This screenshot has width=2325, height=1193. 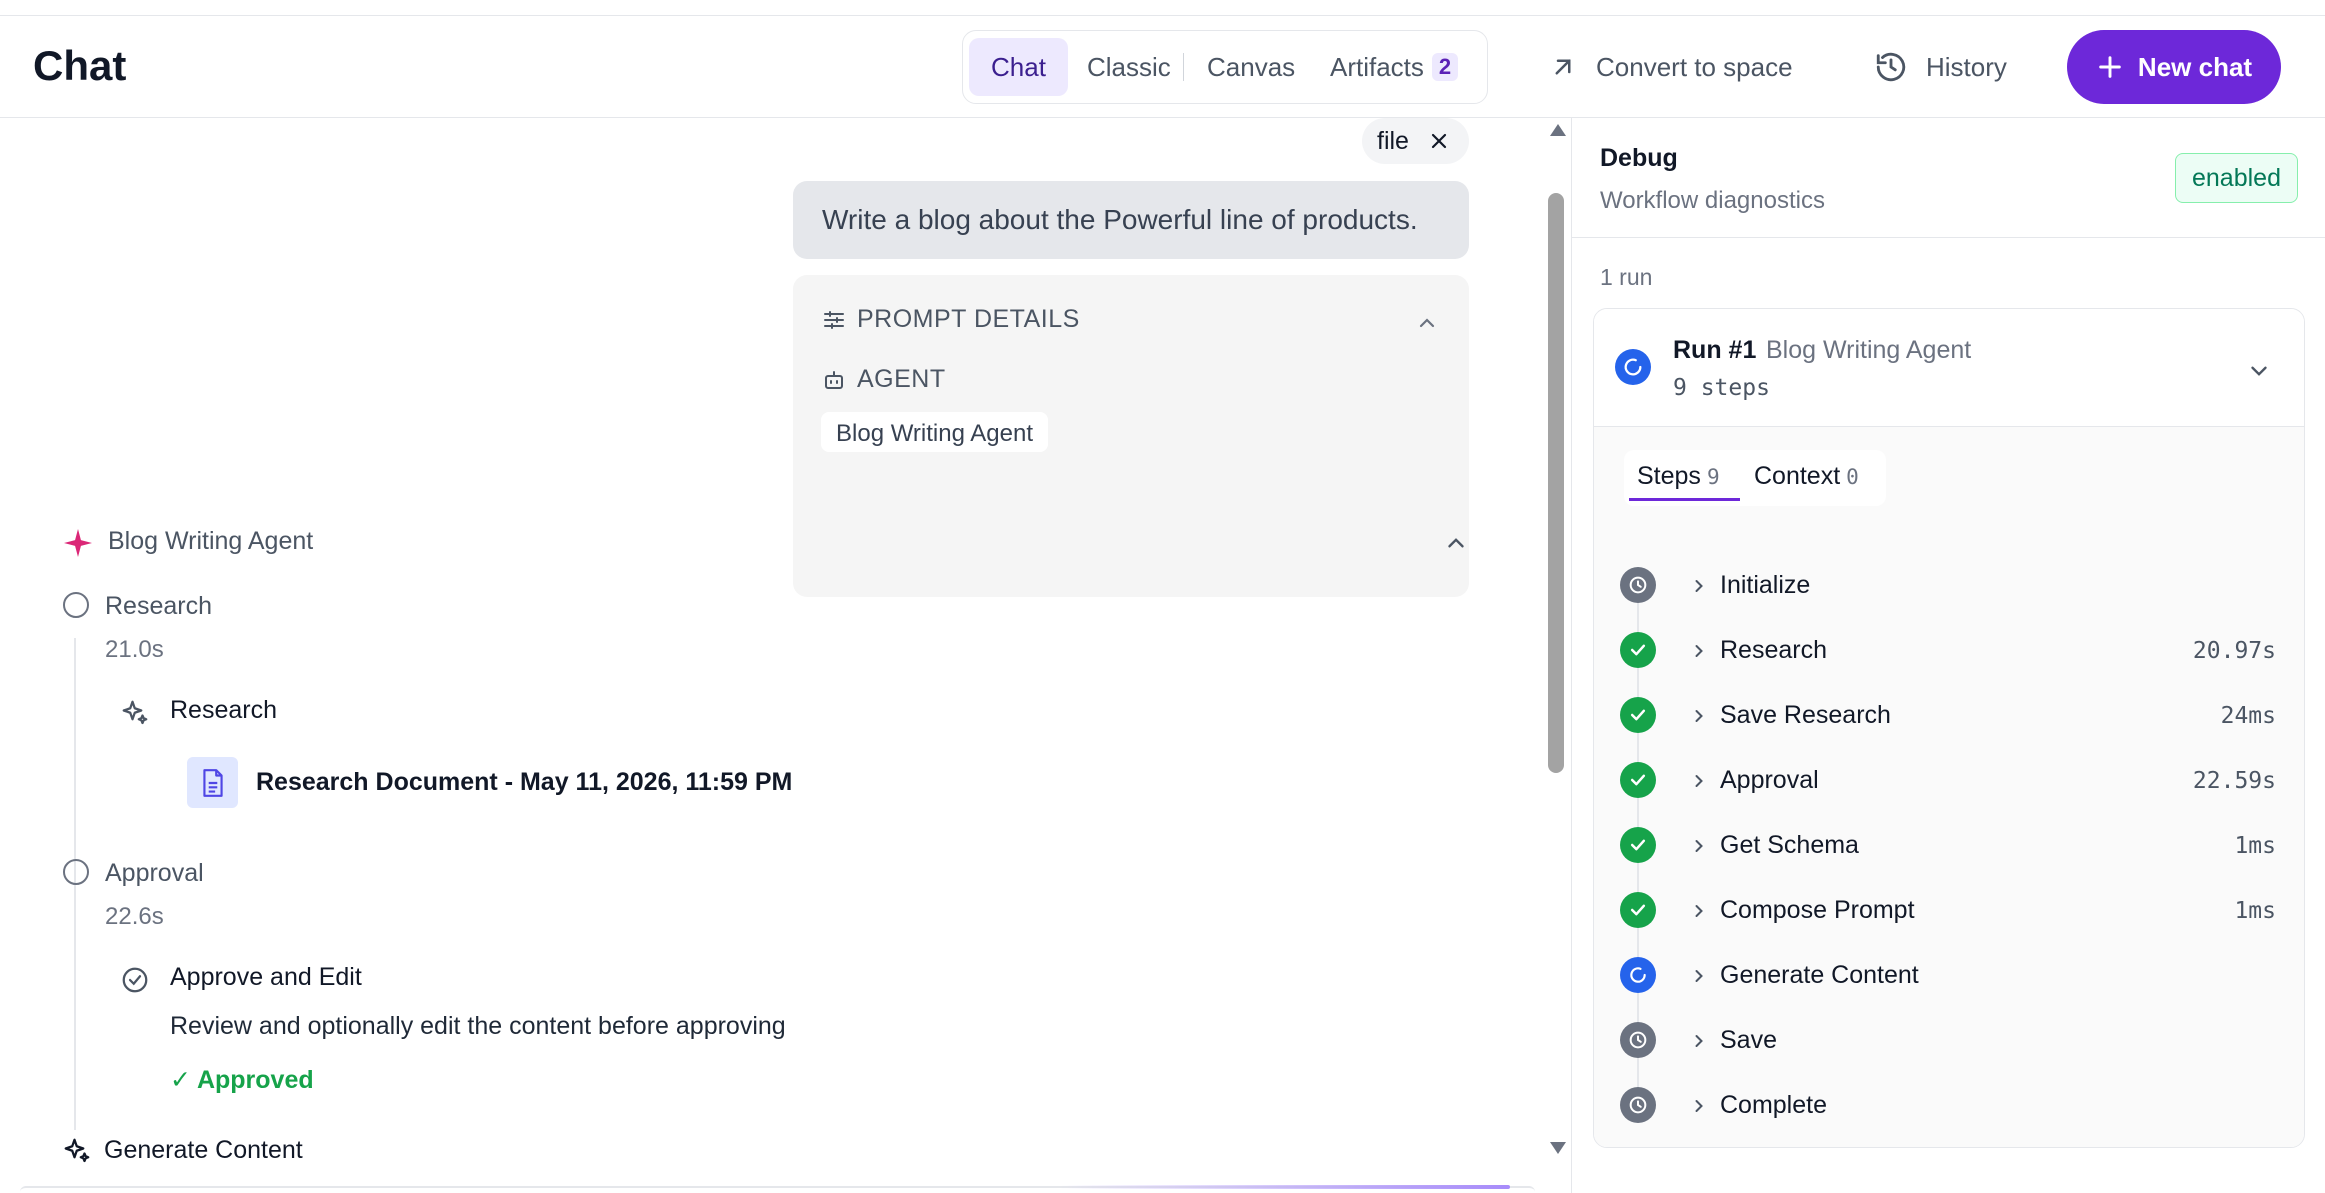 What do you see at coordinates (1869, 350) in the screenshot?
I see `run-agent-name: Blog Writing Agent` at bounding box center [1869, 350].